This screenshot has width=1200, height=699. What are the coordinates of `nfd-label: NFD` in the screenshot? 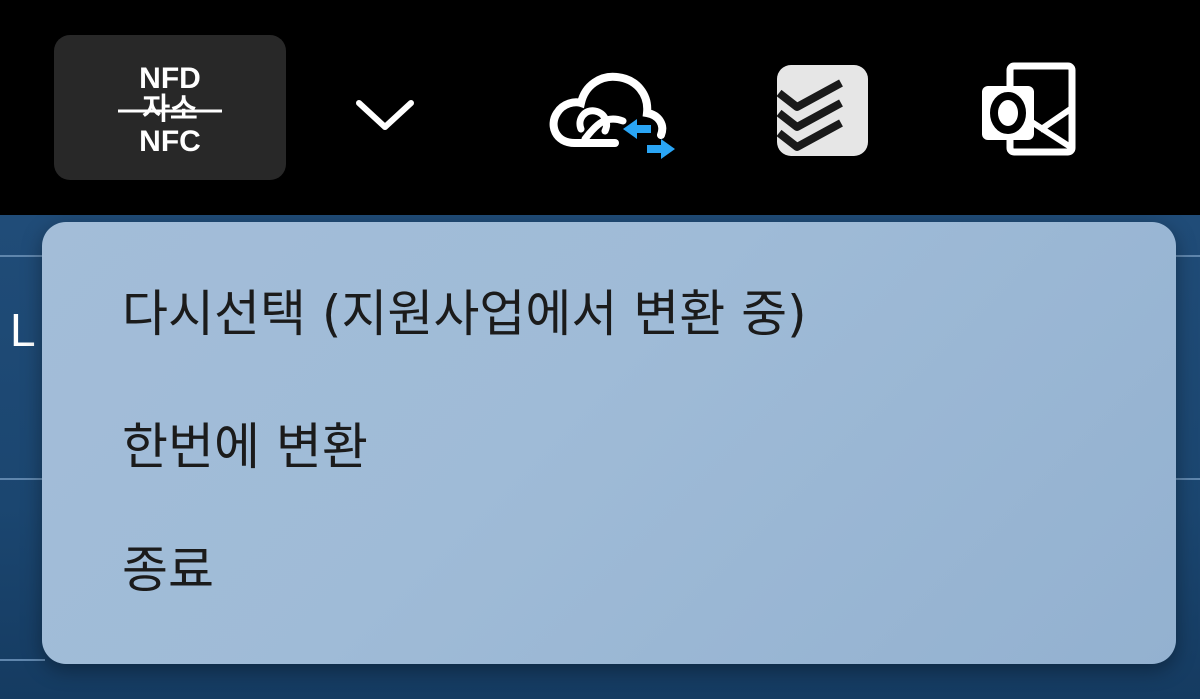 It's located at (170, 78).